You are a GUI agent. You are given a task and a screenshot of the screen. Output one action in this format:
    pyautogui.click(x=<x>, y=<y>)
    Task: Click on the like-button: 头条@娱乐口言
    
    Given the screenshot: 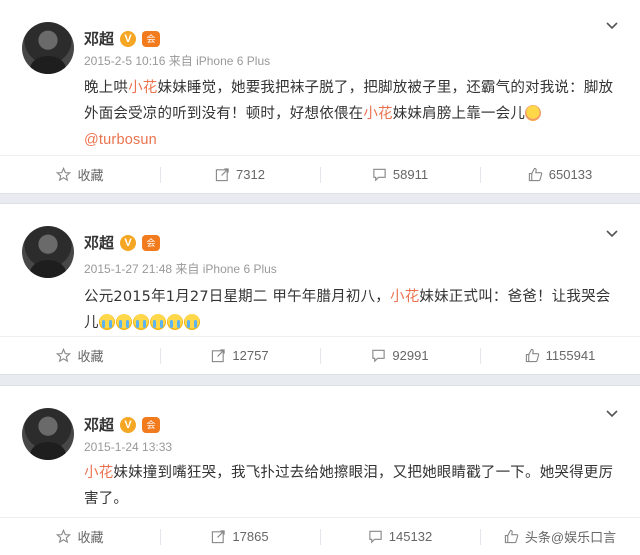 What is the action you would take?
    pyautogui.click(x=560, y=536)
    